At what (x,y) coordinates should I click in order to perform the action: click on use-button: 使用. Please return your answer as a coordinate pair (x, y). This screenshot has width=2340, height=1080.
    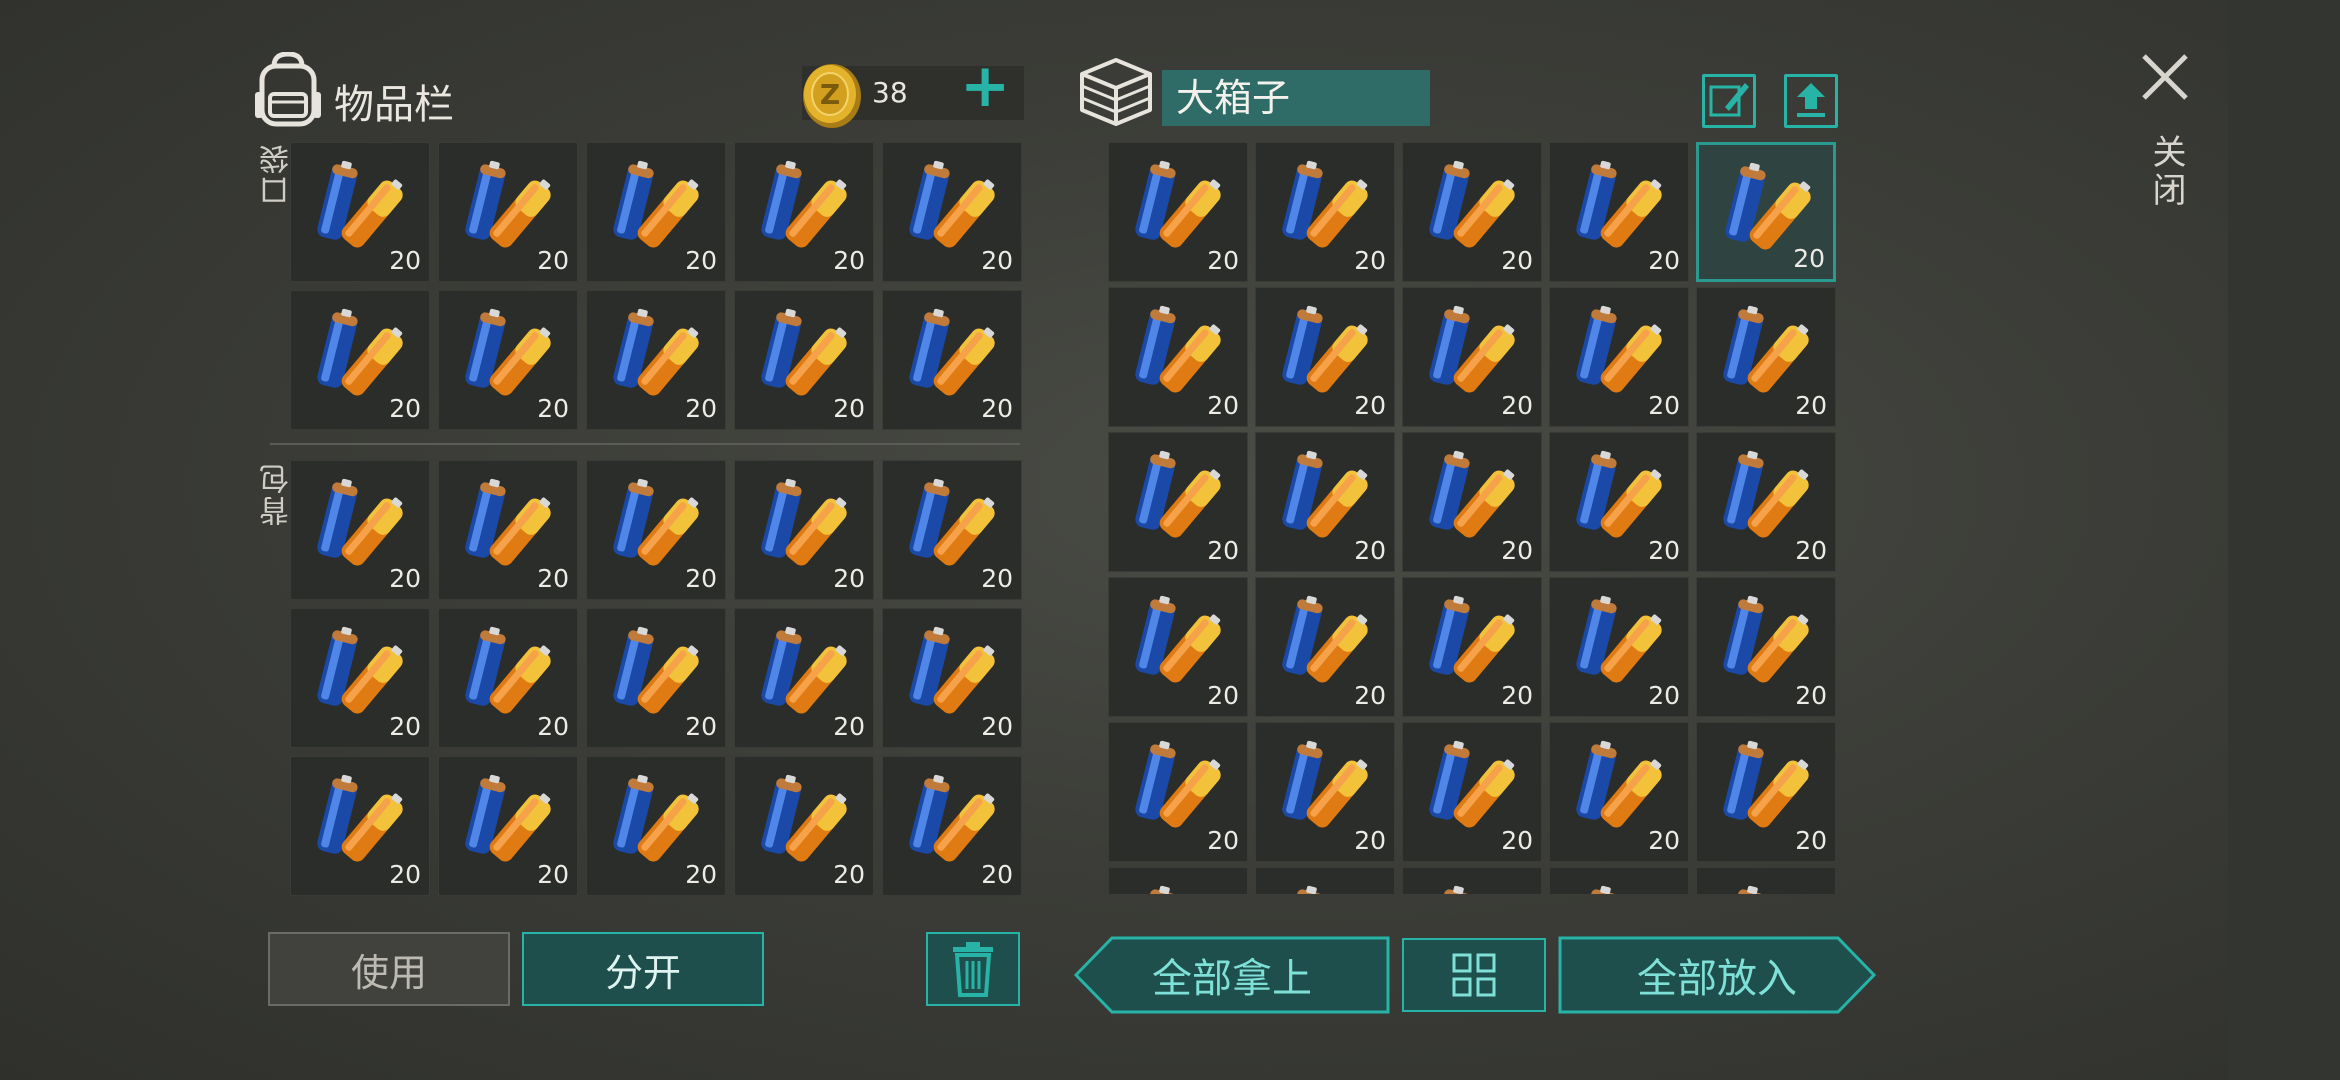
    Looking at the image, I should click on (389, 969).